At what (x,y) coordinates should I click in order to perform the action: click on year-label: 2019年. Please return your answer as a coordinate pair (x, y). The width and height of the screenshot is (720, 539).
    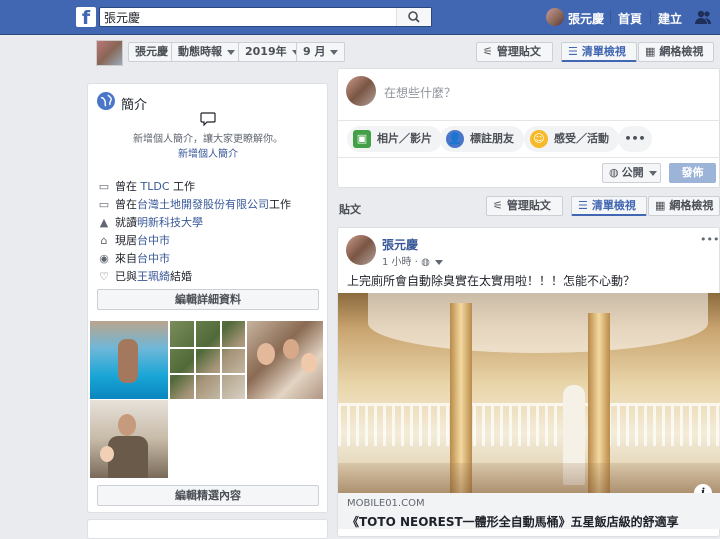
    Looking at the image, I should click on (266, 51).